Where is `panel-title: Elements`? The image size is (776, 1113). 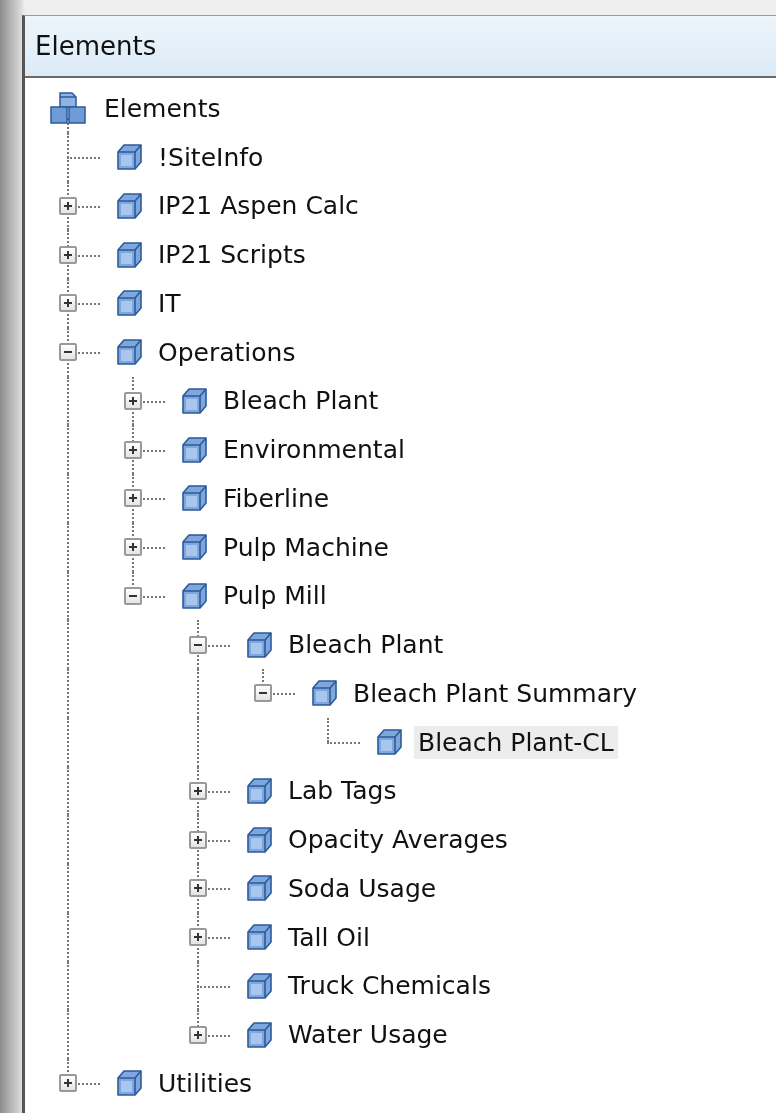
panel-title: Elements is located at coordinates (96, 46).